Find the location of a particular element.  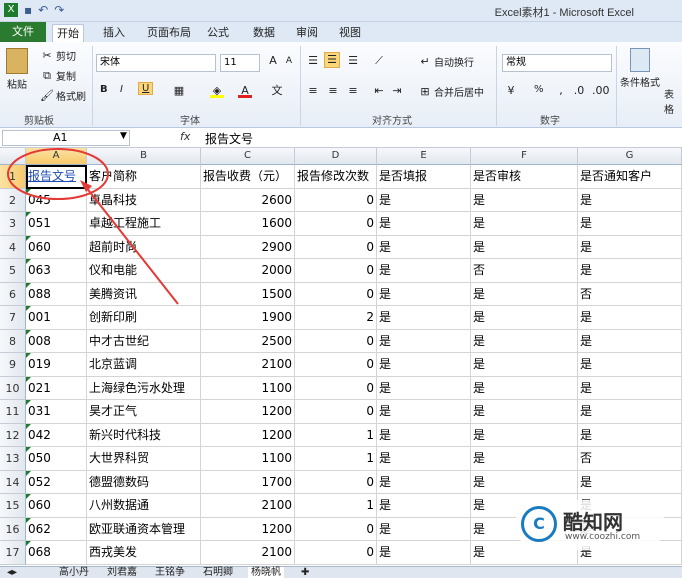

font-size-select: 11 is located at coordinates (240, 63).